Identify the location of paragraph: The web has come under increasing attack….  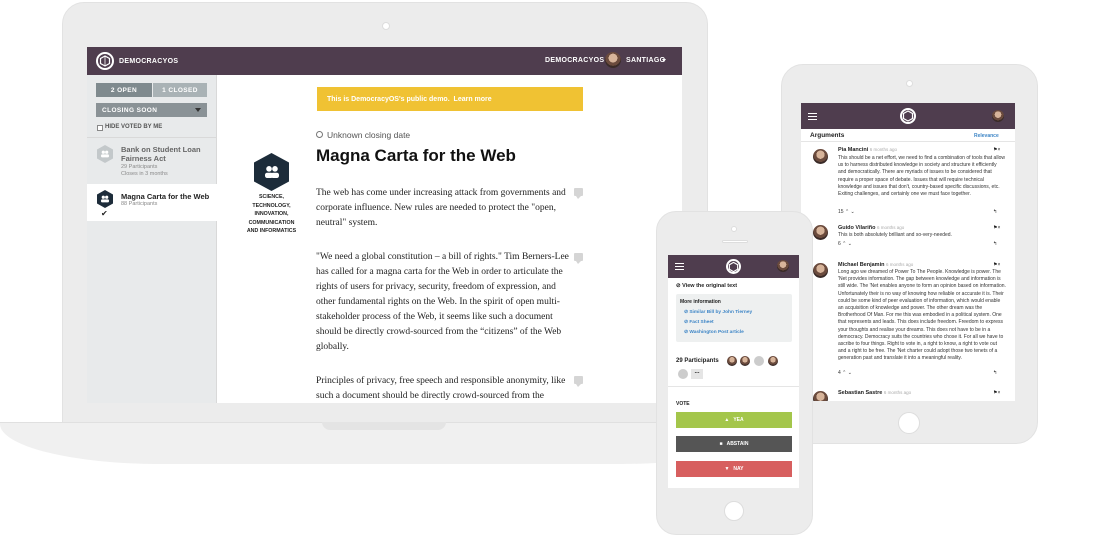
(441, 208).